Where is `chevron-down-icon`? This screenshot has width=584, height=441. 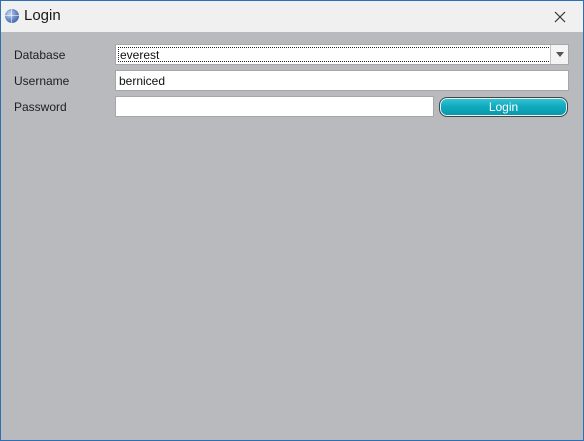
chevron-down-icon is located at coordinates (559, 54).